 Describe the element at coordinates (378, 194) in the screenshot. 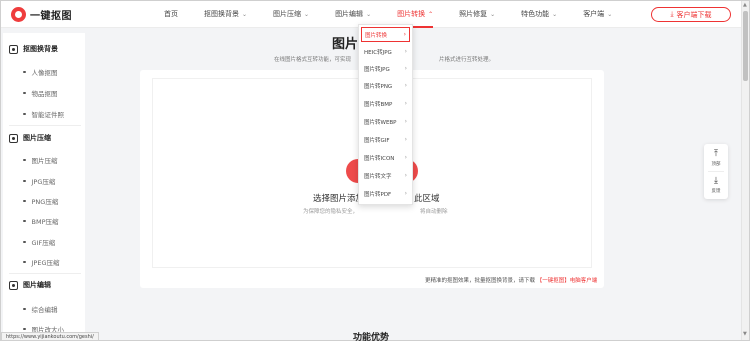

I see `item-label: 图片转PDF` at that location.